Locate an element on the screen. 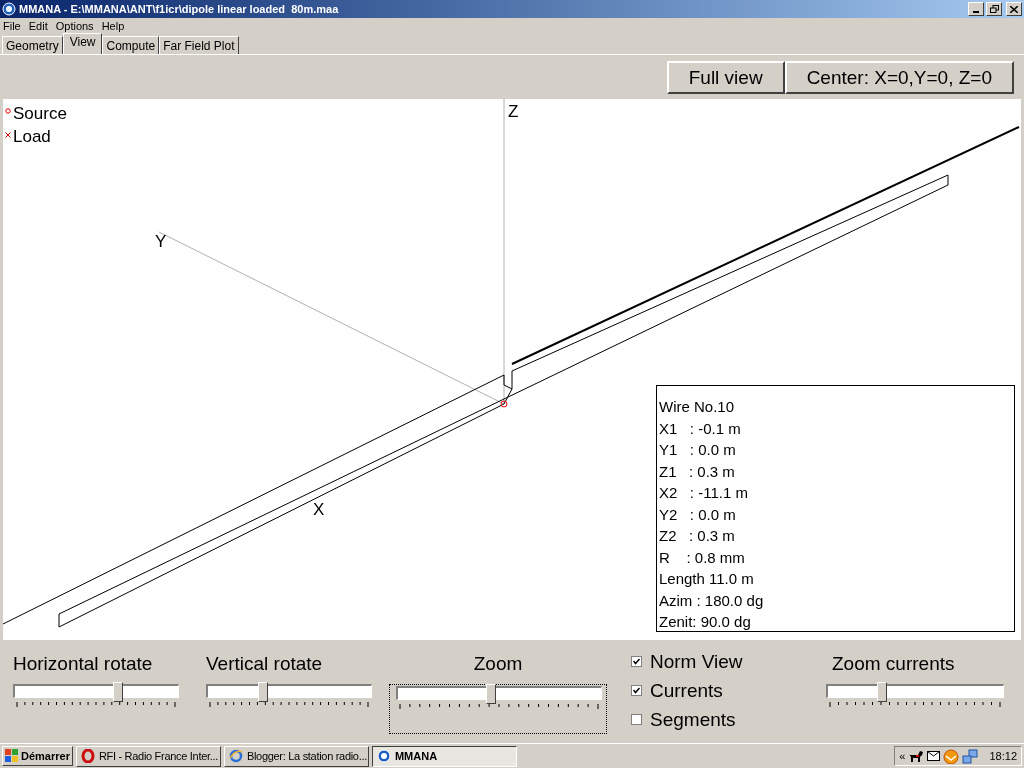 This screenshot has width=1024, height=768. envelope-icon is located at coordinates (934, 756).